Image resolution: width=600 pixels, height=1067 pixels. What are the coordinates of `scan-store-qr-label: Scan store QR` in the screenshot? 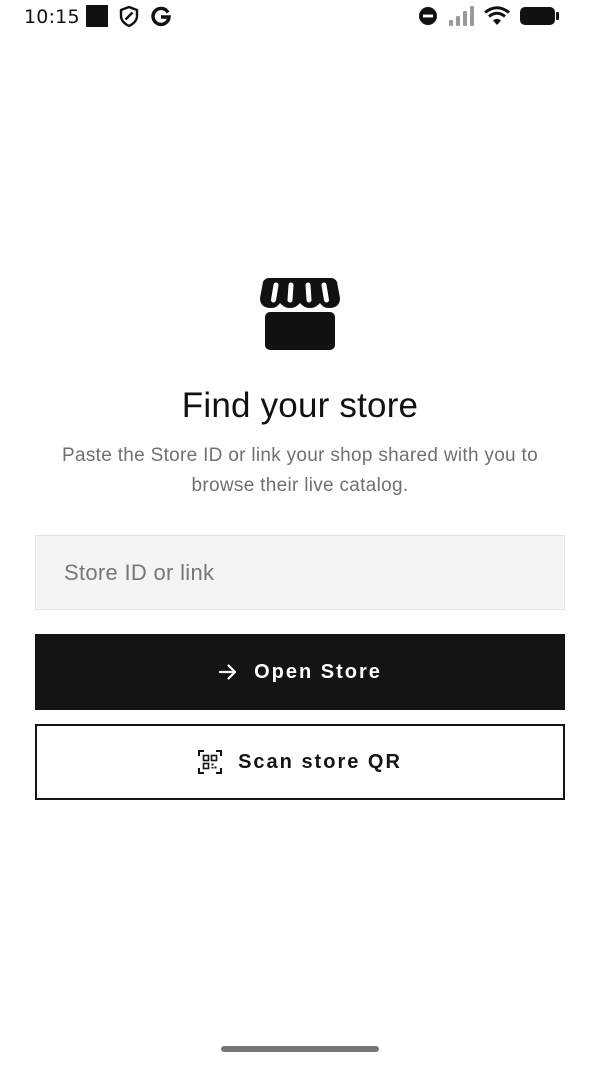 It's located at (320, 761).